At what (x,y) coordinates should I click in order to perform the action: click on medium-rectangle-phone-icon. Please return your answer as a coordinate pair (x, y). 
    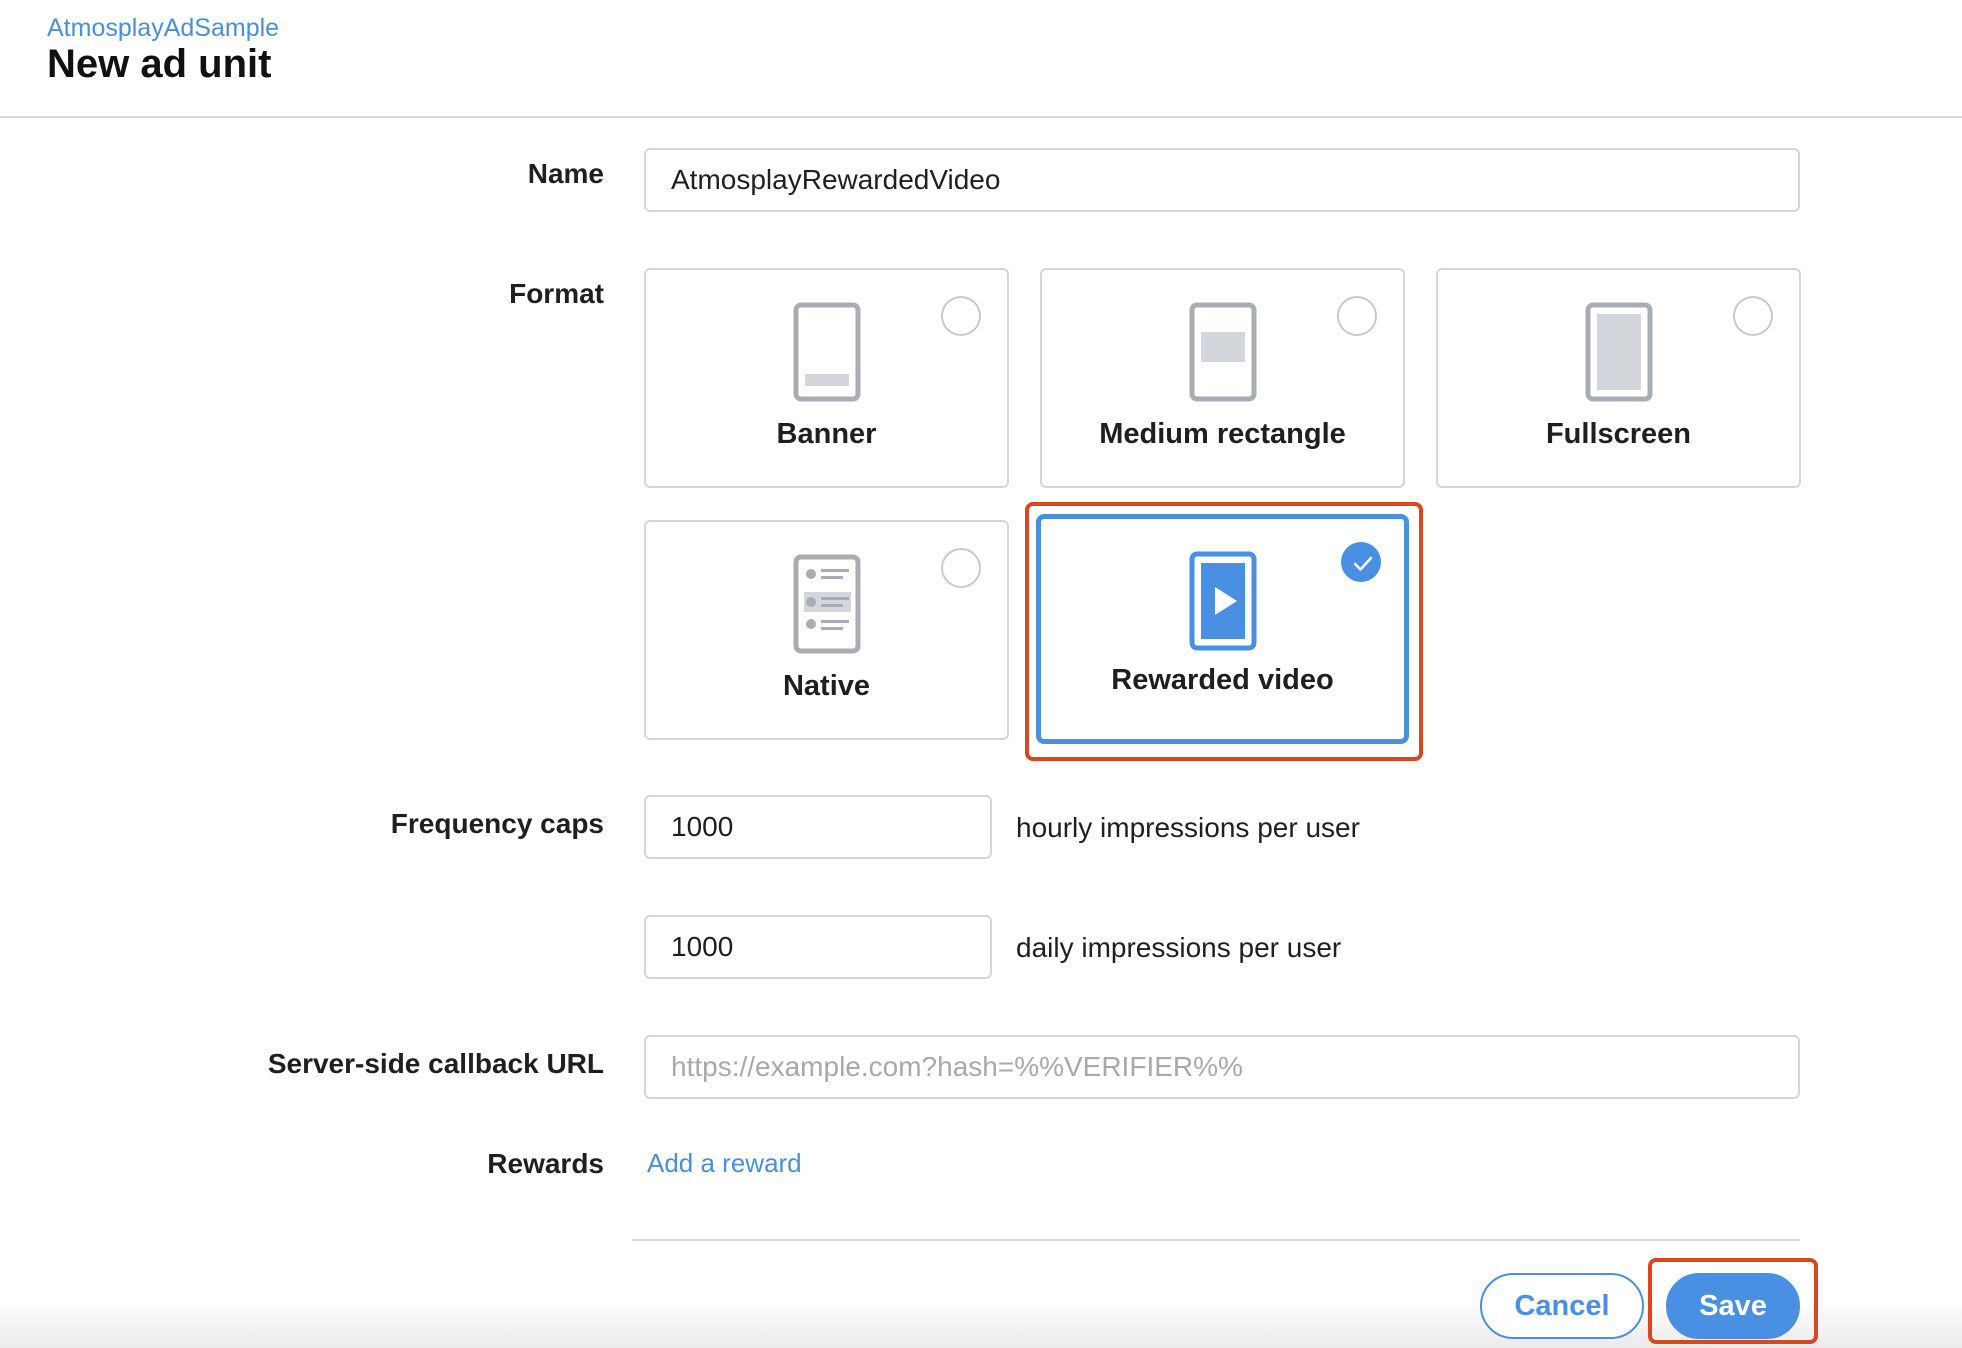
    Looking at the image, I should click on (1222, 352).